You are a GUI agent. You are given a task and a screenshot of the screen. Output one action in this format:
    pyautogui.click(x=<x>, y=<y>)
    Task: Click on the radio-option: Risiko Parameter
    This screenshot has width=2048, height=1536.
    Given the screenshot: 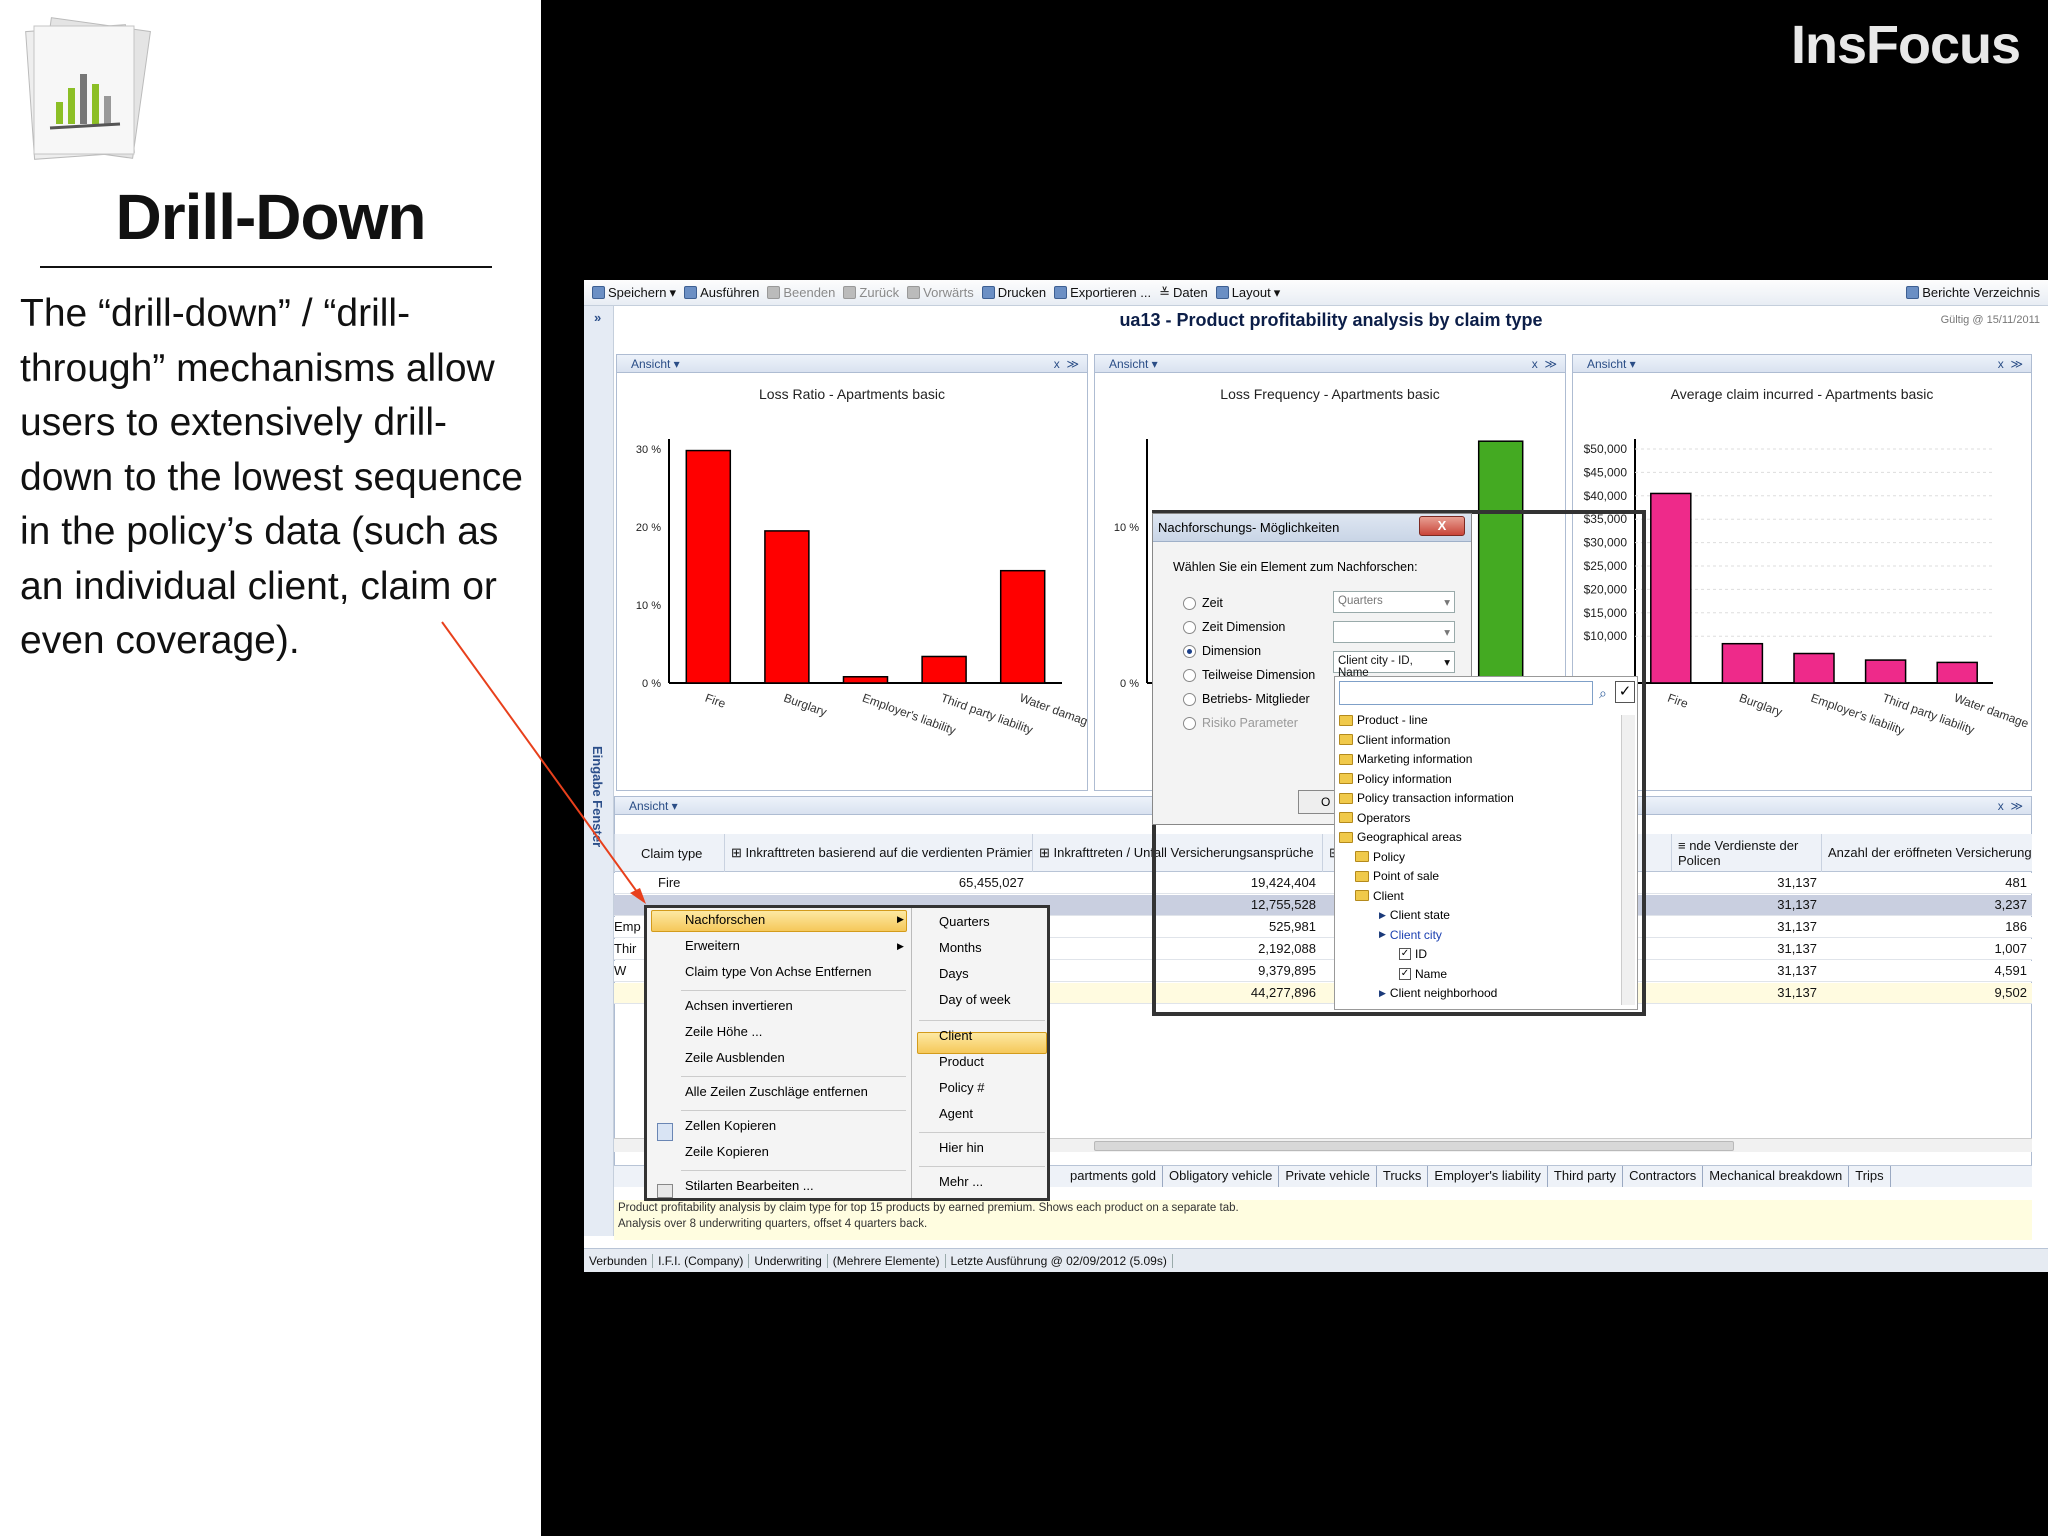 What is the action you would take?
    pyautogui.click(x=1240, y=723)
    